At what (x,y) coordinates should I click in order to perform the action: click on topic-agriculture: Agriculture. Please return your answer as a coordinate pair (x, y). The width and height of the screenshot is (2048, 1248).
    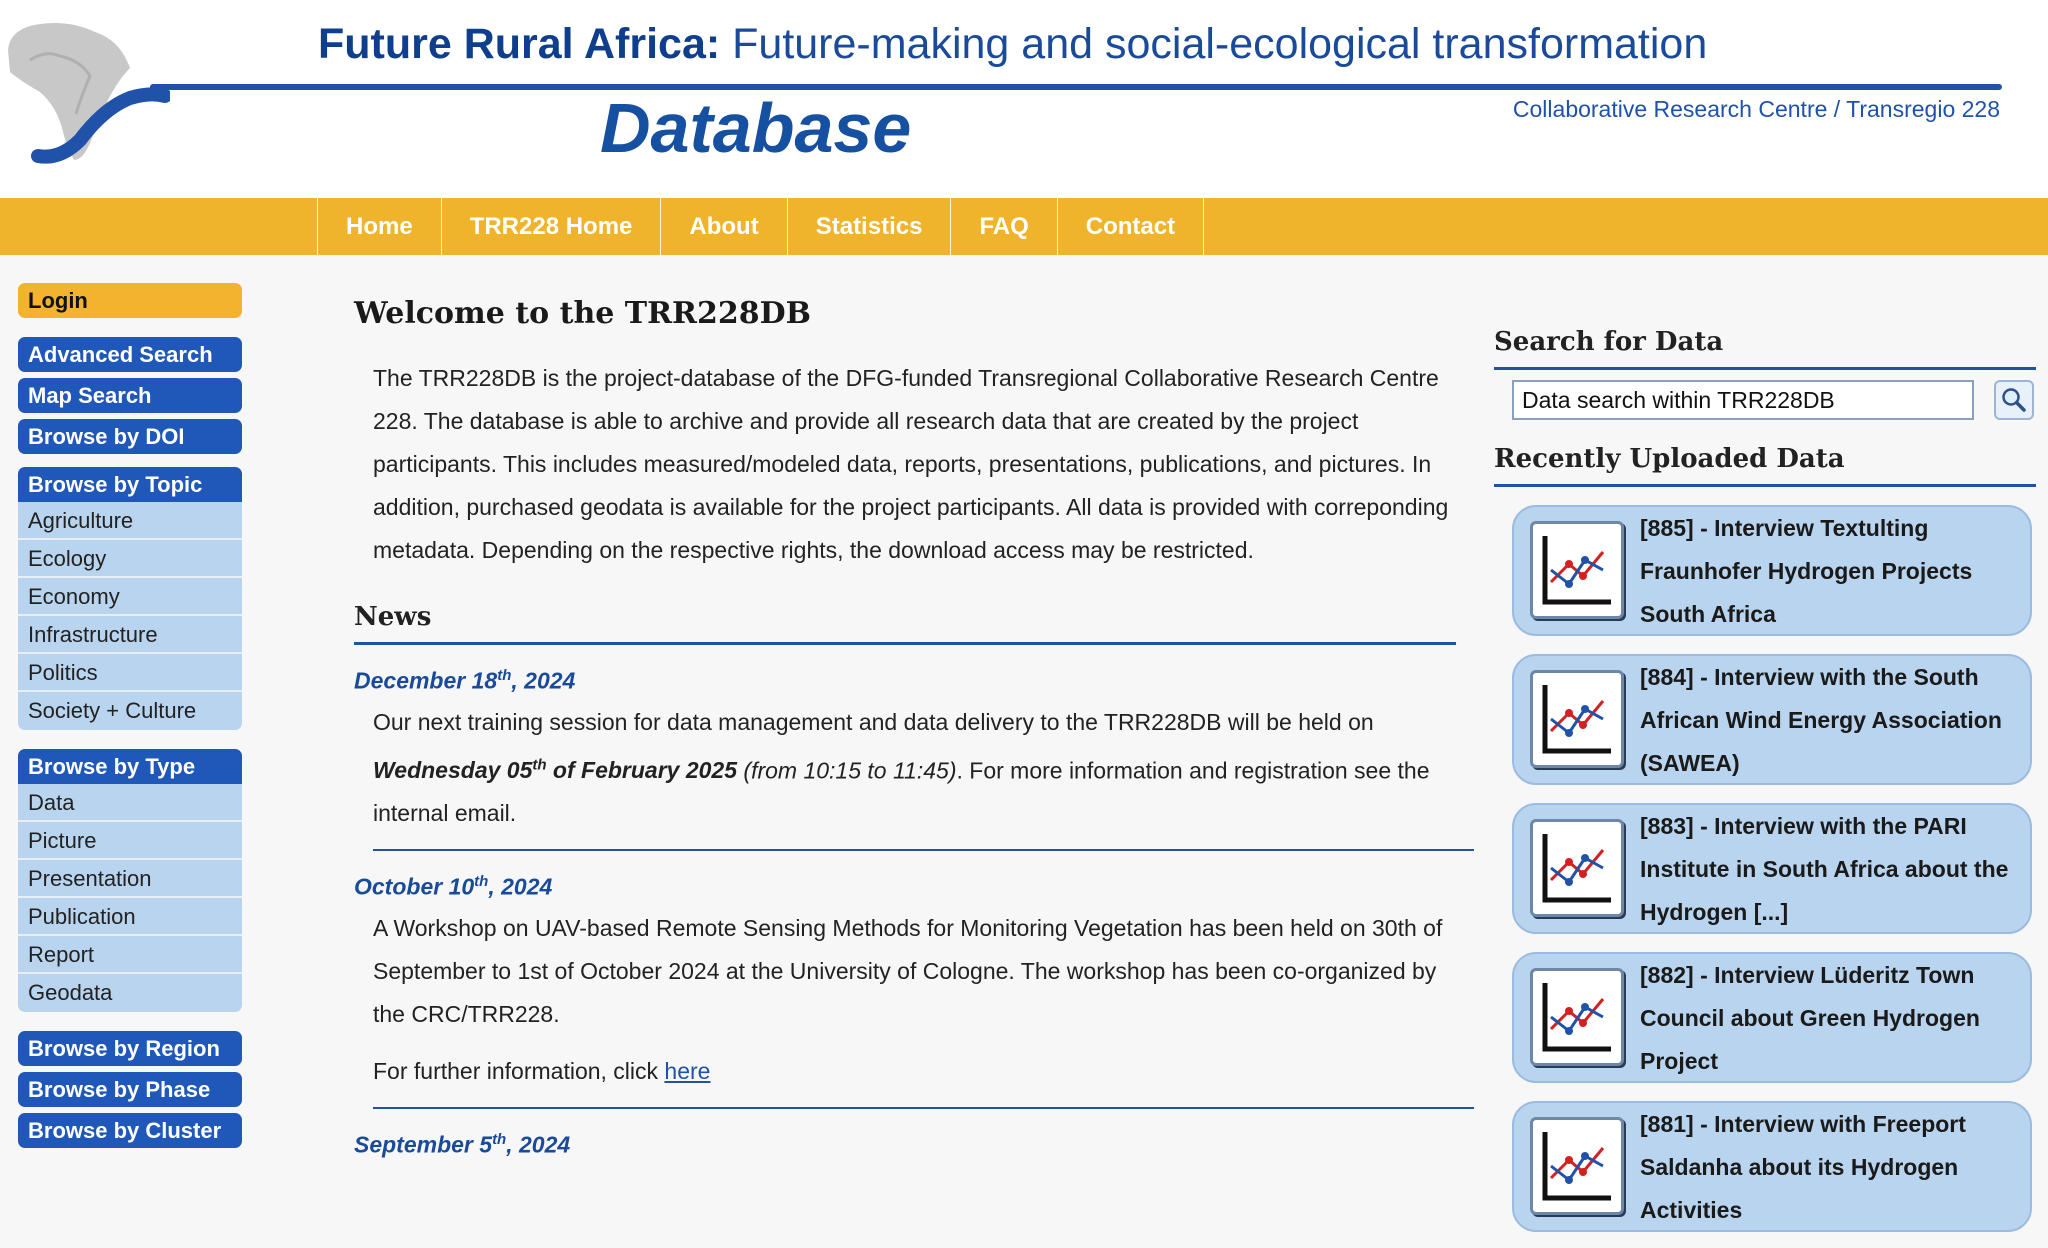
    Looking at the image, I should click on (130, 521).